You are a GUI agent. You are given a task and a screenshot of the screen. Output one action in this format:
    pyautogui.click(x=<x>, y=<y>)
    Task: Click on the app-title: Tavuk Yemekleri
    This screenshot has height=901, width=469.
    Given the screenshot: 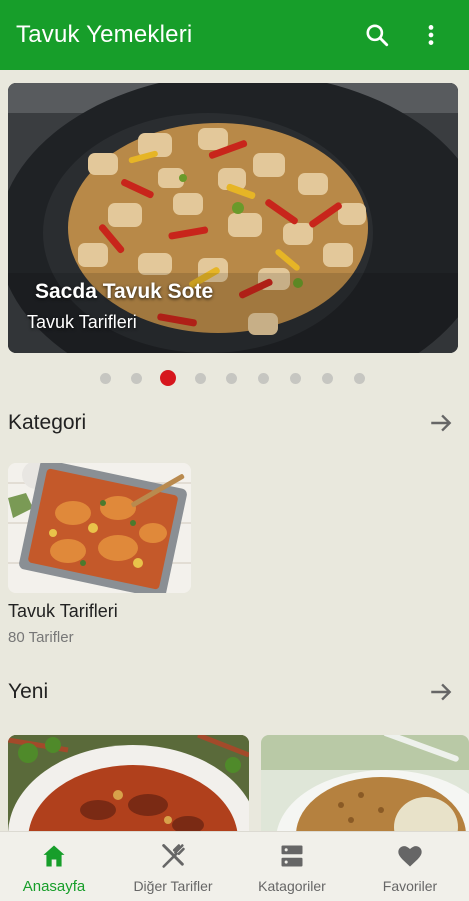 What is the action you would take?
    pyautogui.click(x=104, y=34)
    